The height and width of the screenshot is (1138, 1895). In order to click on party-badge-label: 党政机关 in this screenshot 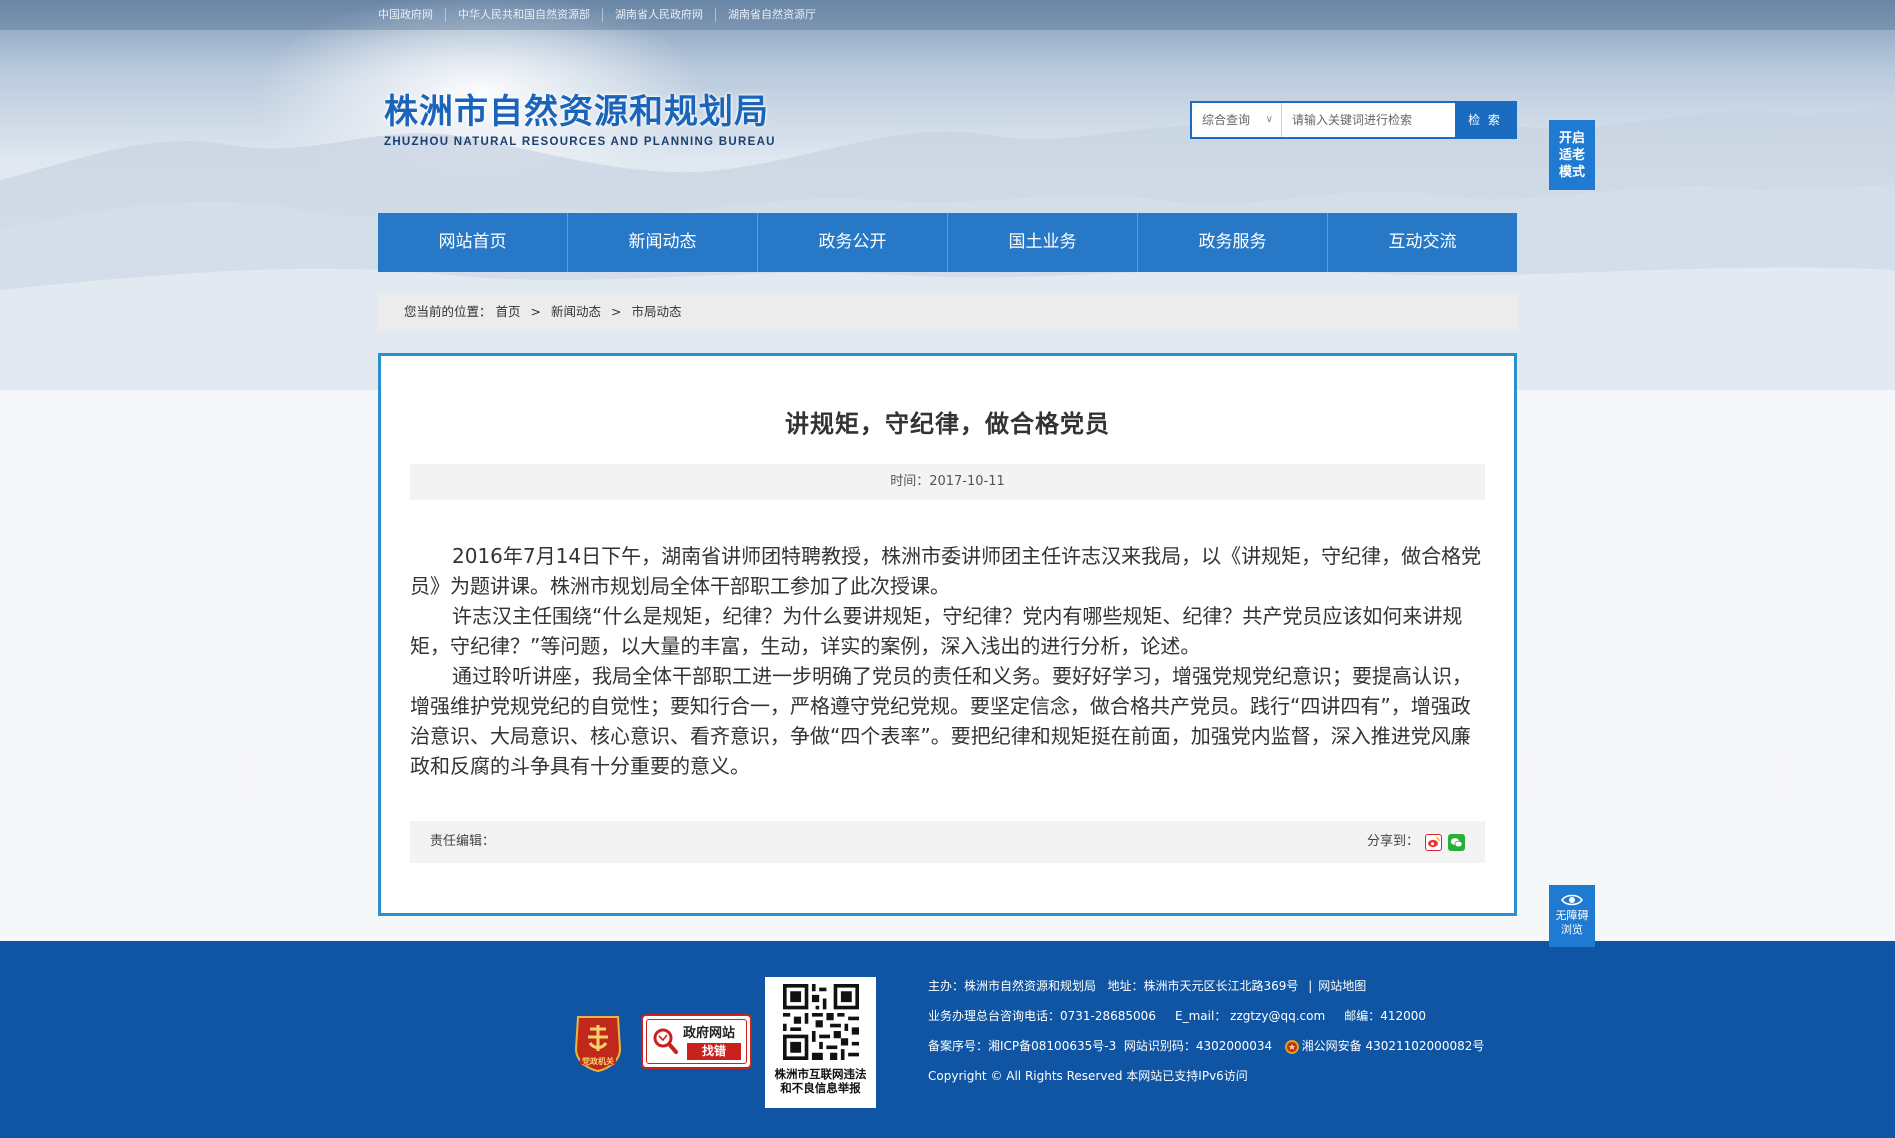, I will do `click(598, 1061)`.